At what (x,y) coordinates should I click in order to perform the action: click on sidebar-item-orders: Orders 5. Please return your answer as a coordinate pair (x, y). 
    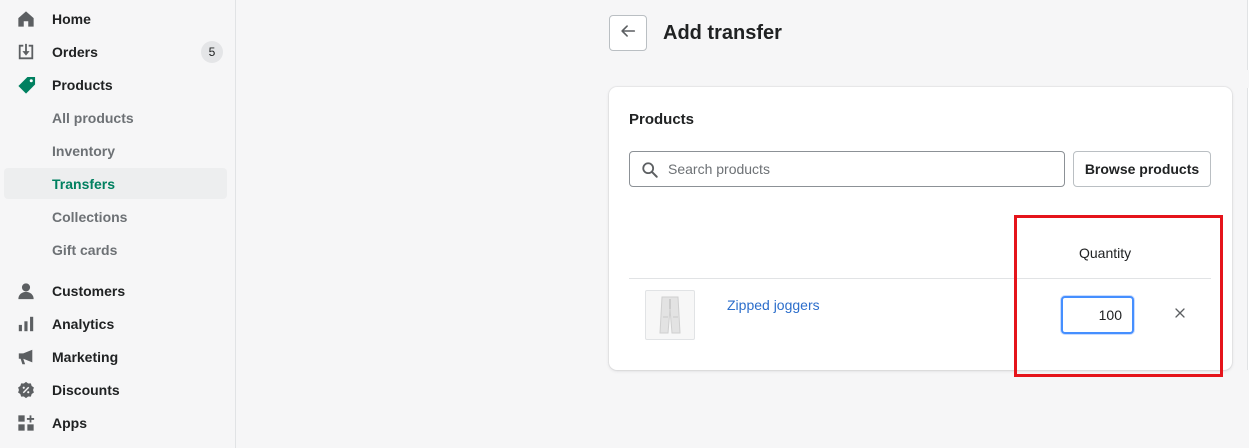
    Looking at the image, I should click on (115, 51).